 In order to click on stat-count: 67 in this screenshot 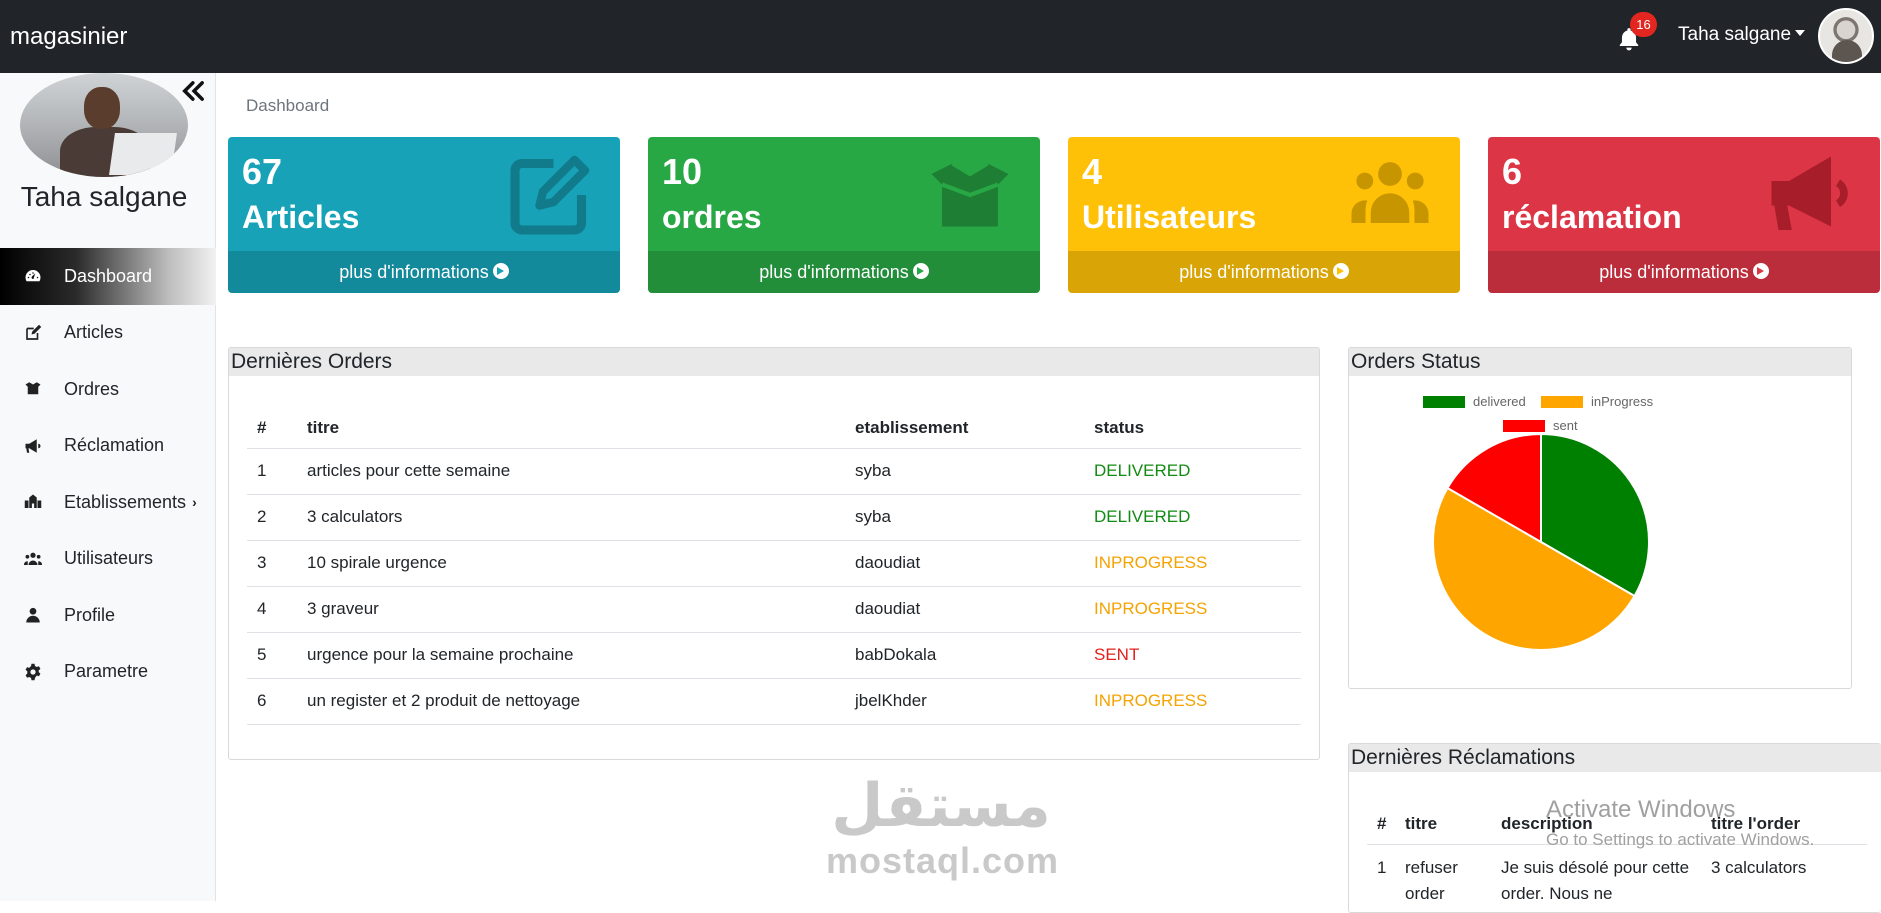, I will do `click(262, 171)`.